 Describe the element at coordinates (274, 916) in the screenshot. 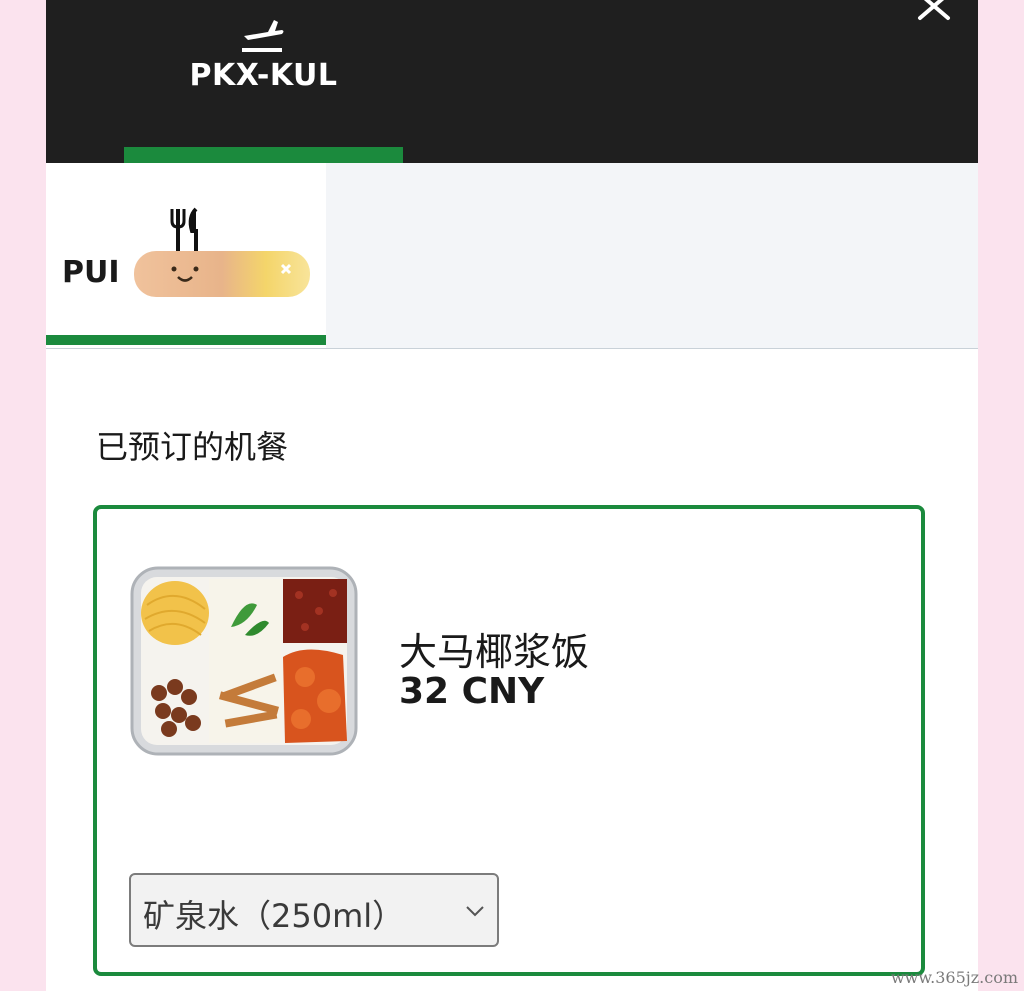

I see `drink-selected-value: 矿泉水（250ml）` at that location.